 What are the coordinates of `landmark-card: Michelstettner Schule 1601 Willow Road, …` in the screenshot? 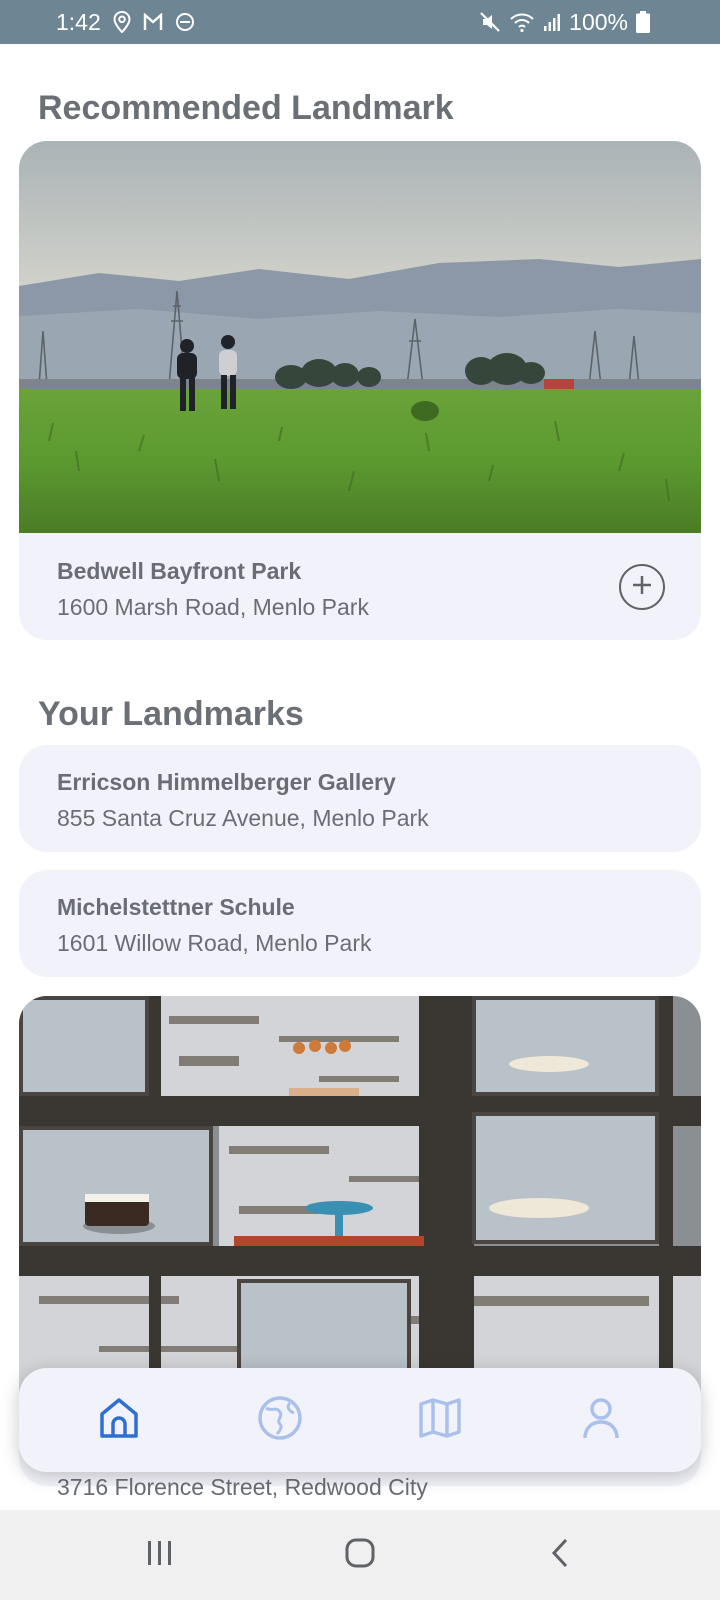 It's located at (360, 923).